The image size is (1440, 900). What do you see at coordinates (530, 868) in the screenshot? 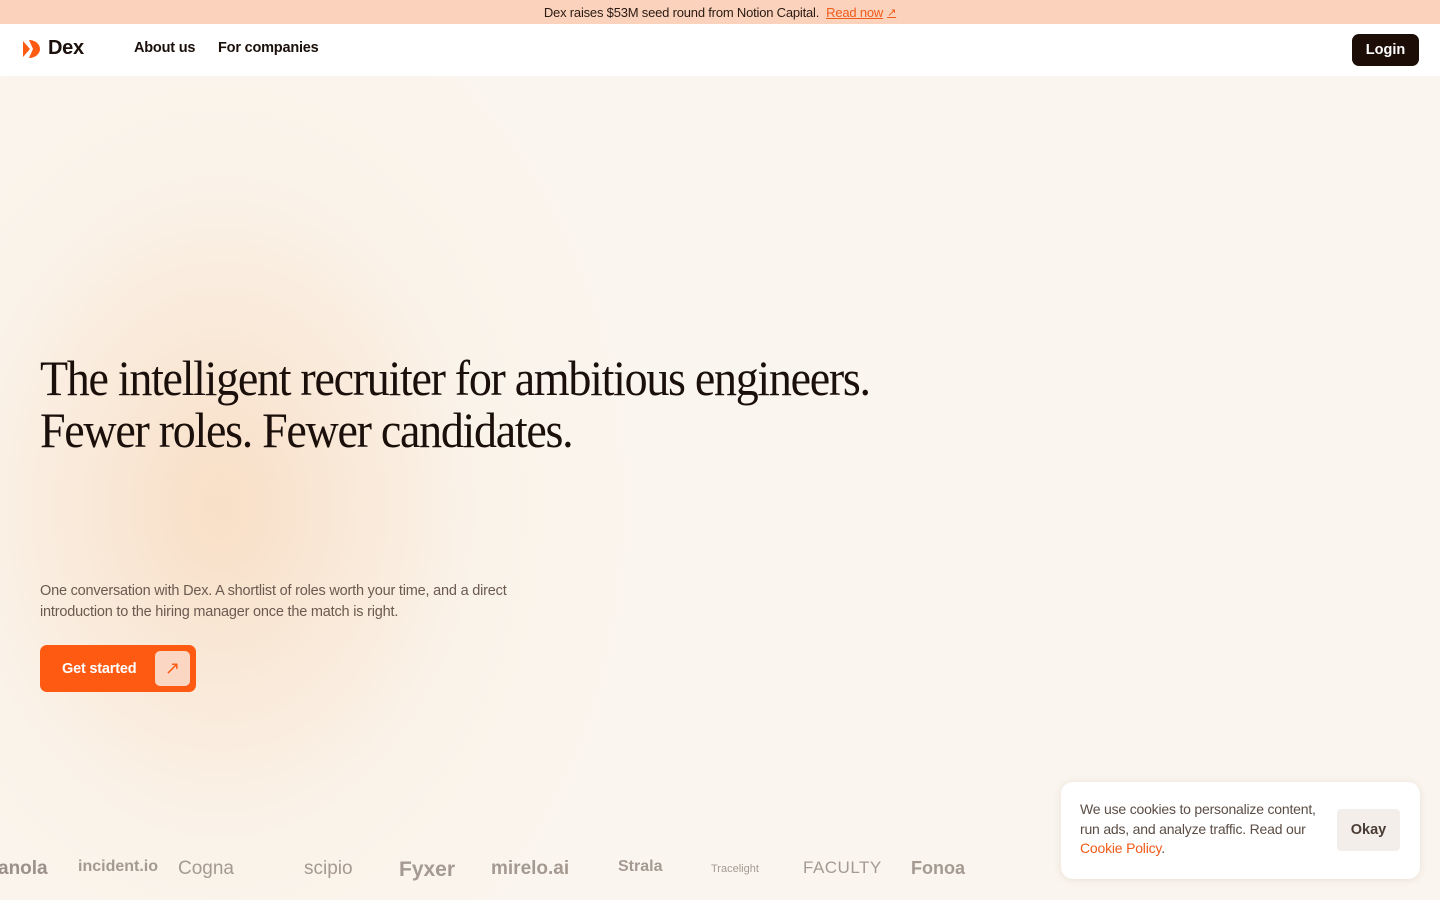
I see `logo-mirelo: mirelo.ai` at bounding box center [530, 868].